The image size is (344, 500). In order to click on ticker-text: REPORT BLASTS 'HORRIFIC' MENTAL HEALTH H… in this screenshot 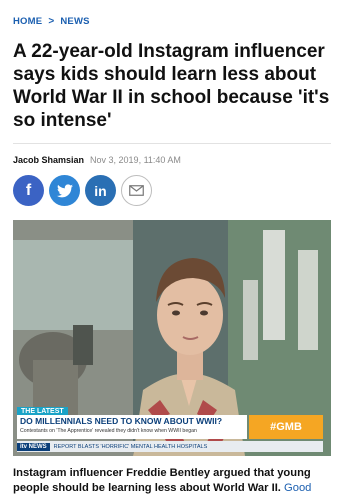, I will do `click(130, 446)`.